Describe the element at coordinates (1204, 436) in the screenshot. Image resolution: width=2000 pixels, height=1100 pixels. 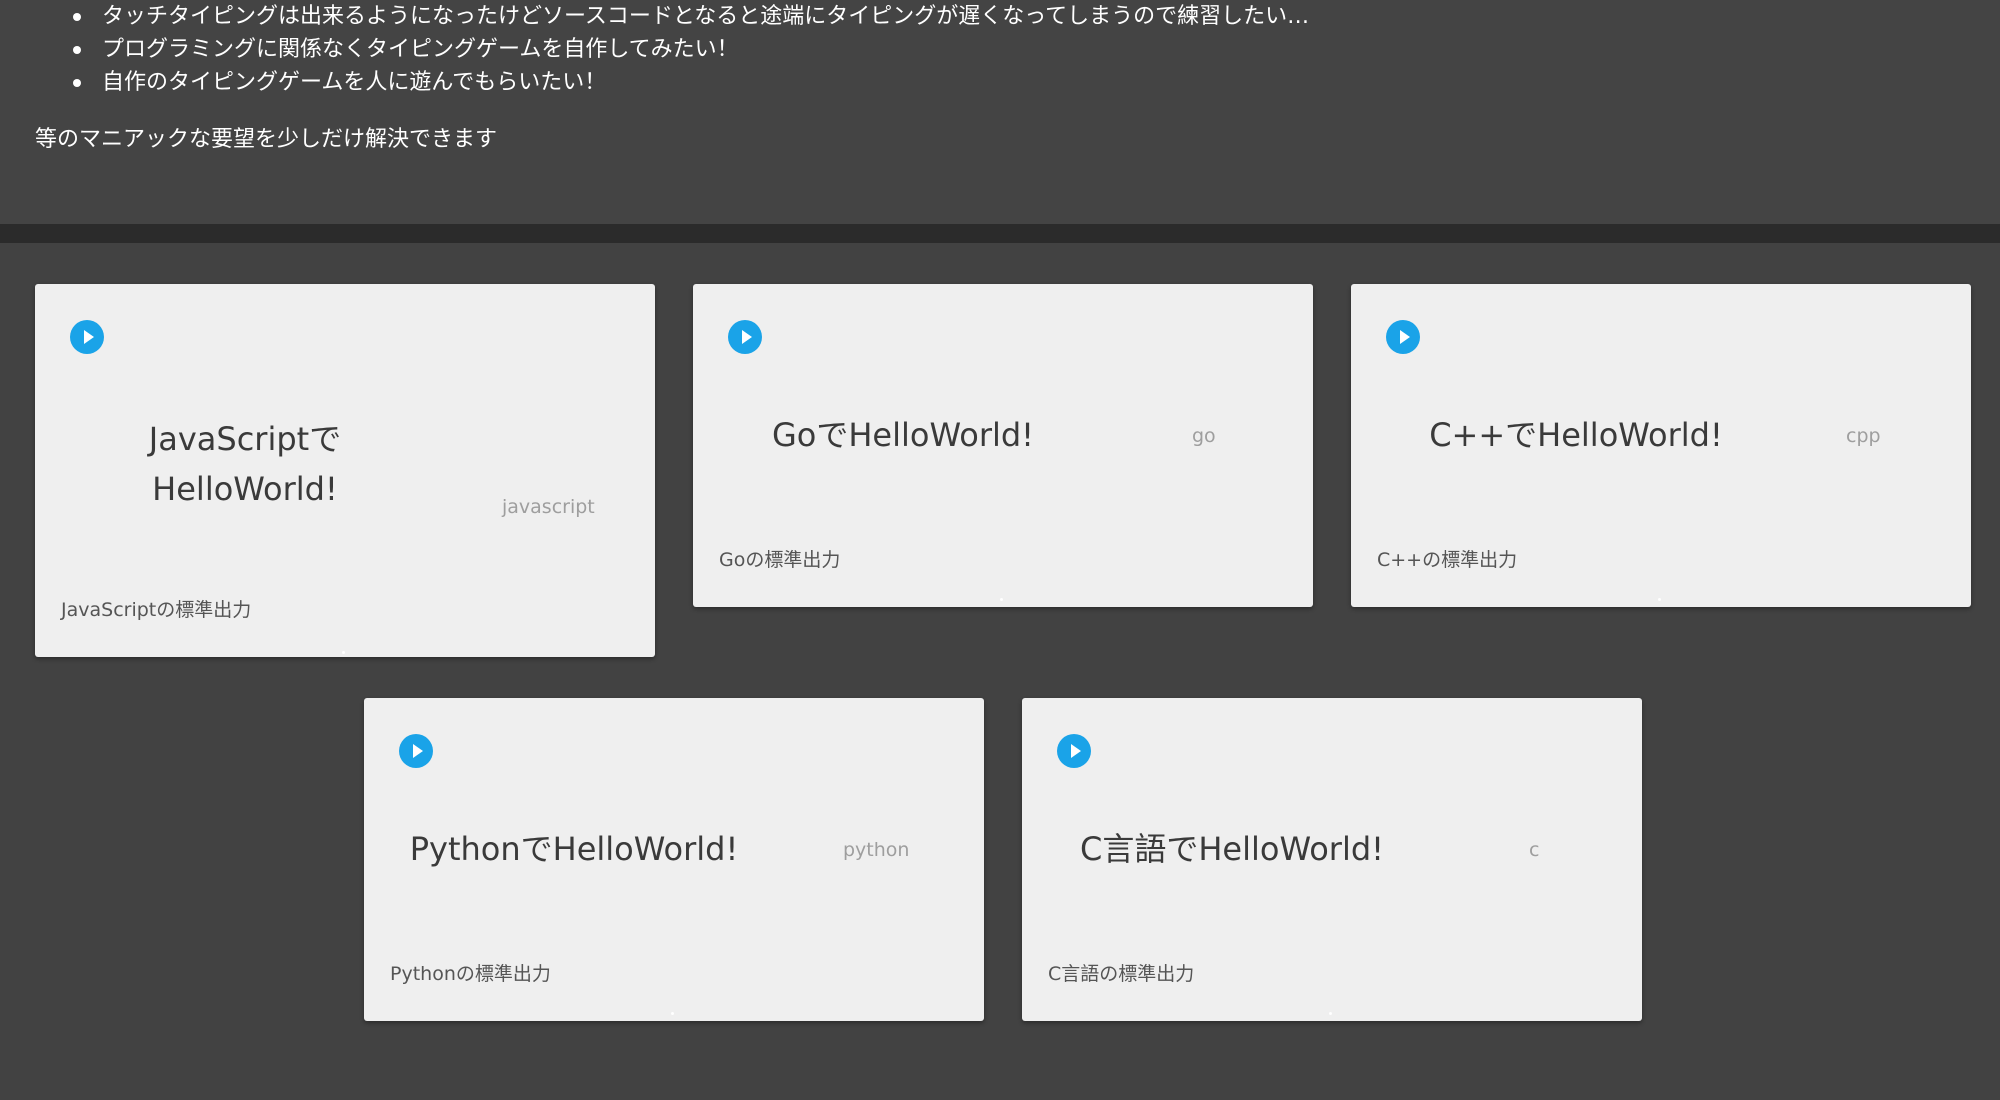
I see `card-language-tag: go` at that location.